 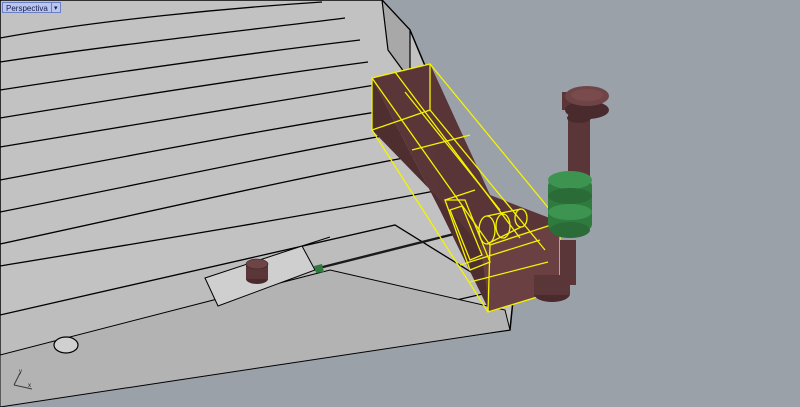 What do you see at coordinates (257, 271) in the screenshot?
I see `pin` at bounding box center [257, 271].